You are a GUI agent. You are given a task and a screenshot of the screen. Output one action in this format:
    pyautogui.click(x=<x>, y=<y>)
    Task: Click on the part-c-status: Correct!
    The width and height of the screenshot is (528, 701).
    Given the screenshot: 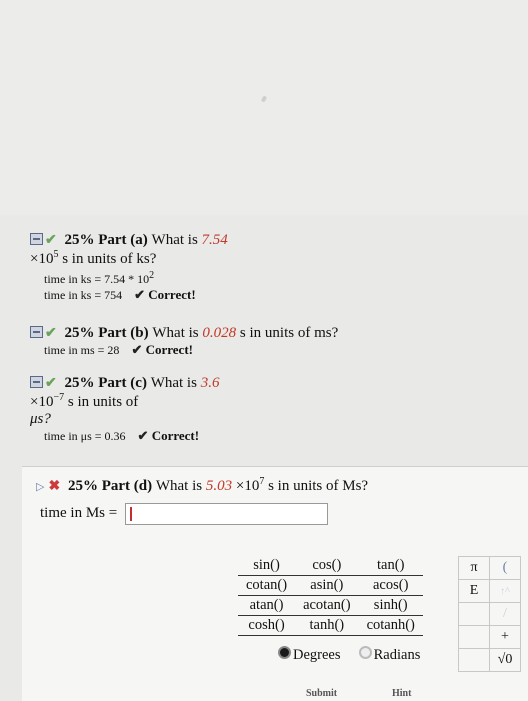 What is the action you would take?
    pyautogui.click(x=175, y=435)
    